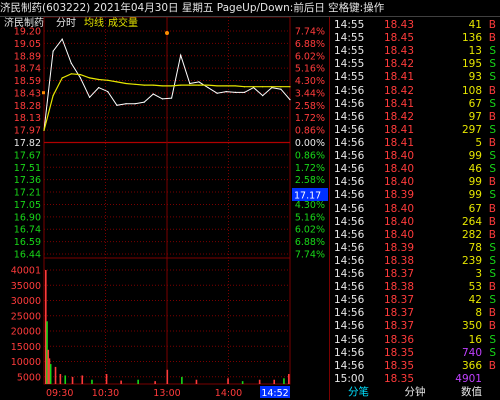  What do you see at coordinates (27, 118) in the screenshot?
I see `price-tick-label: 18.13` at bounding box center [27, 118].